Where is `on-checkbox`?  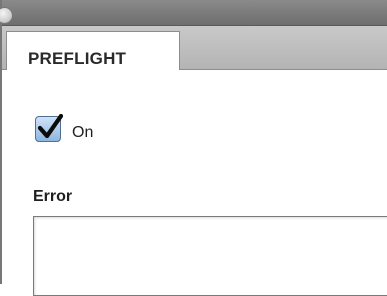
on-checkbox is located at coordinates (49, 128).